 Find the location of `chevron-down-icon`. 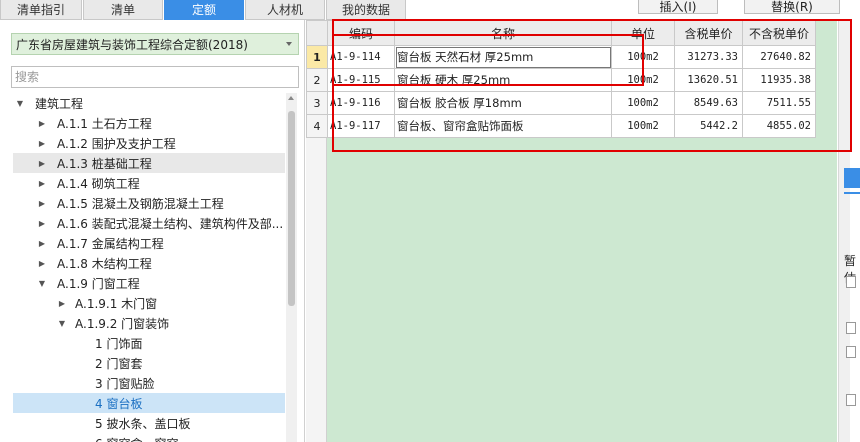

chevron-down-icon is located at coordinates (289, 44).